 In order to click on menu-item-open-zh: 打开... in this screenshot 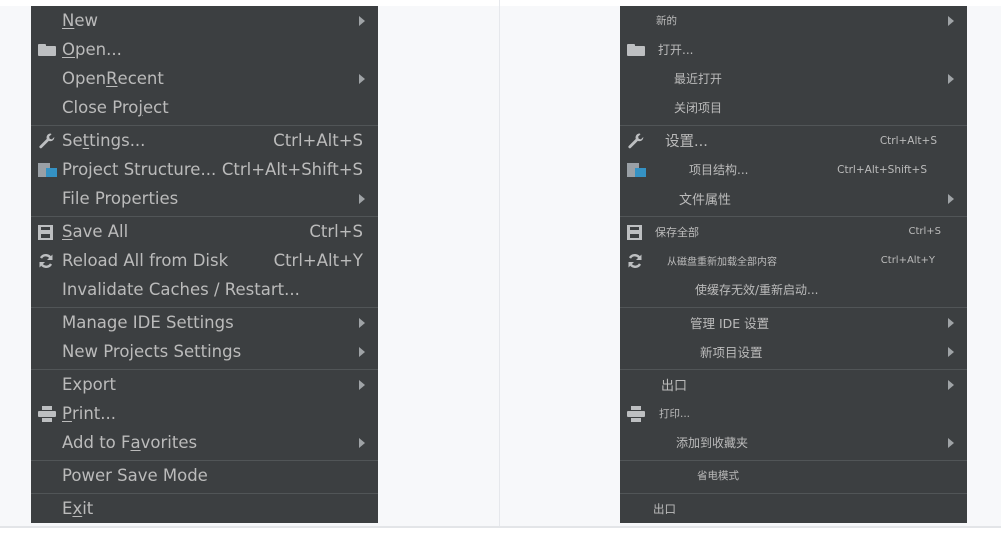, I will do `click(793, 49)`.